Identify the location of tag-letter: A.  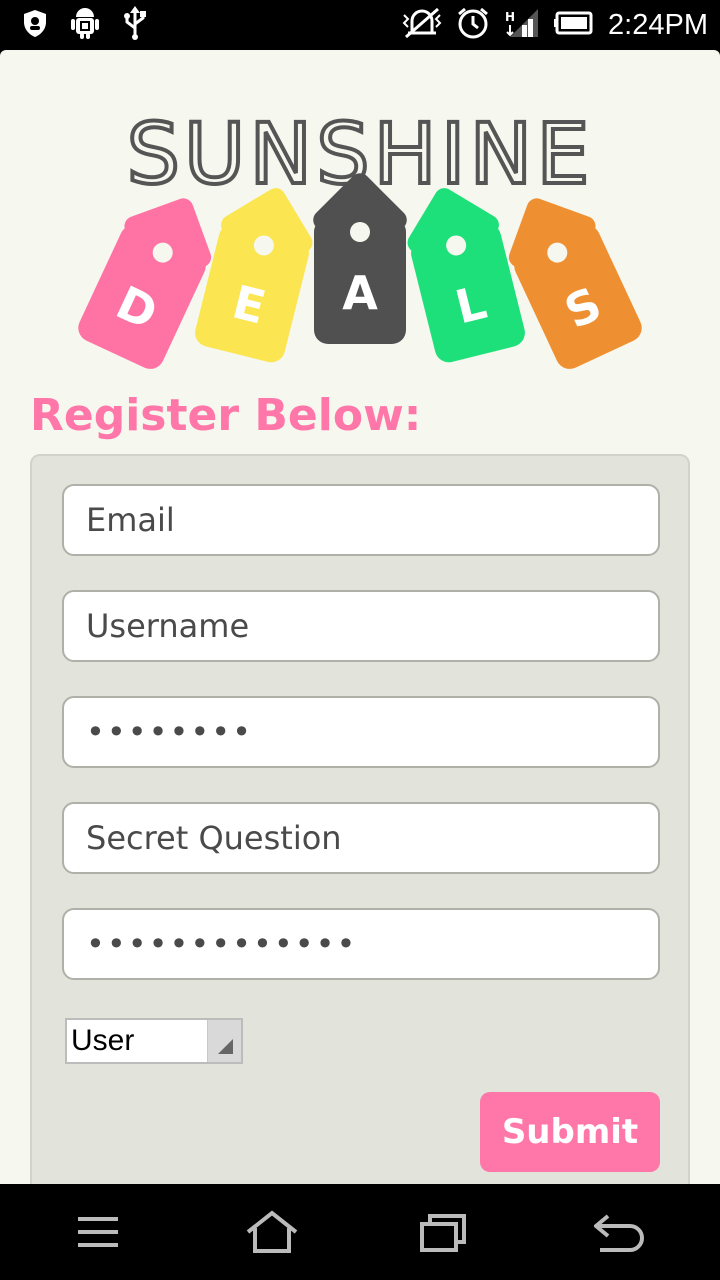
(360, 293).